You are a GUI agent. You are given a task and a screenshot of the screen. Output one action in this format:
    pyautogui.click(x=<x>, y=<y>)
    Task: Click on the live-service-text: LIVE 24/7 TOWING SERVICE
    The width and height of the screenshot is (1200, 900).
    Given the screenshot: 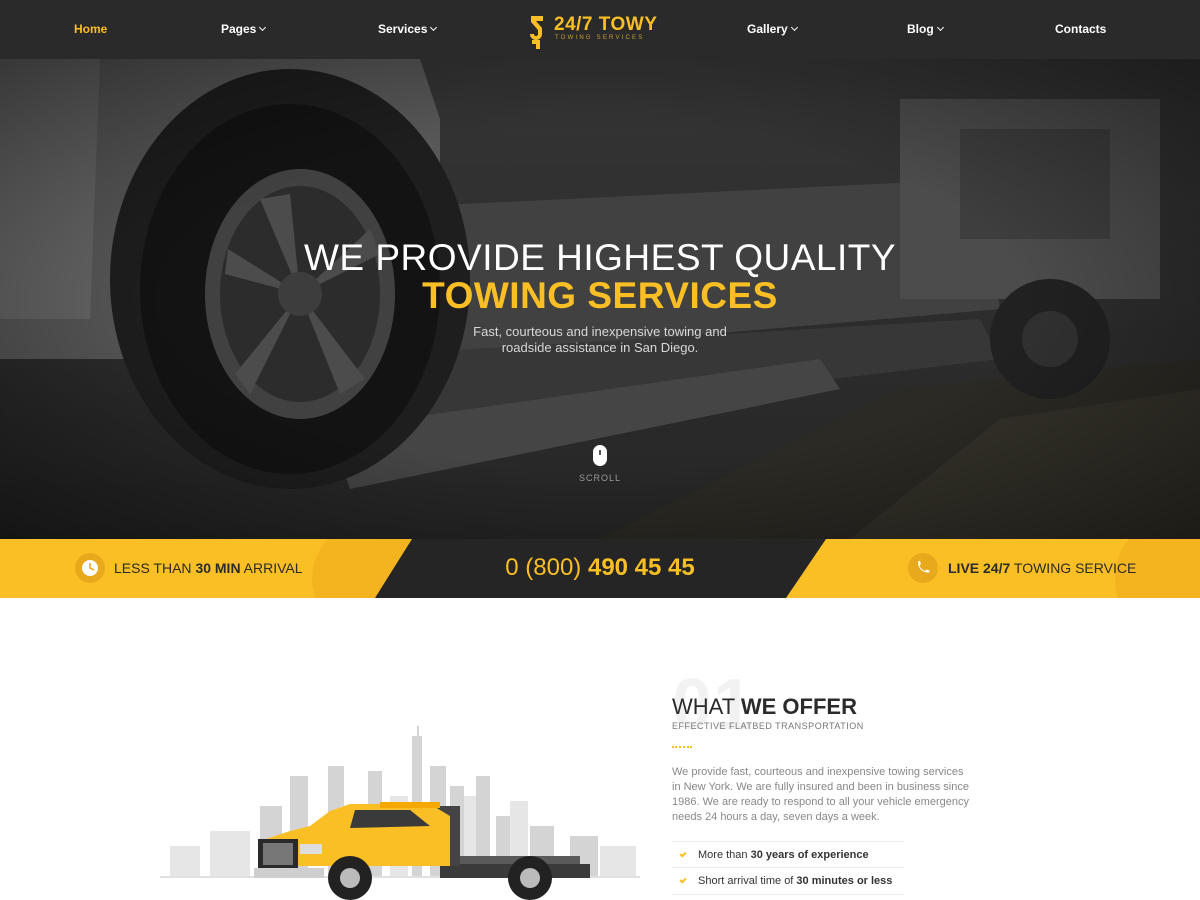 What is the action you would take?
    pyautogui.click(x=1042, y=568)
    